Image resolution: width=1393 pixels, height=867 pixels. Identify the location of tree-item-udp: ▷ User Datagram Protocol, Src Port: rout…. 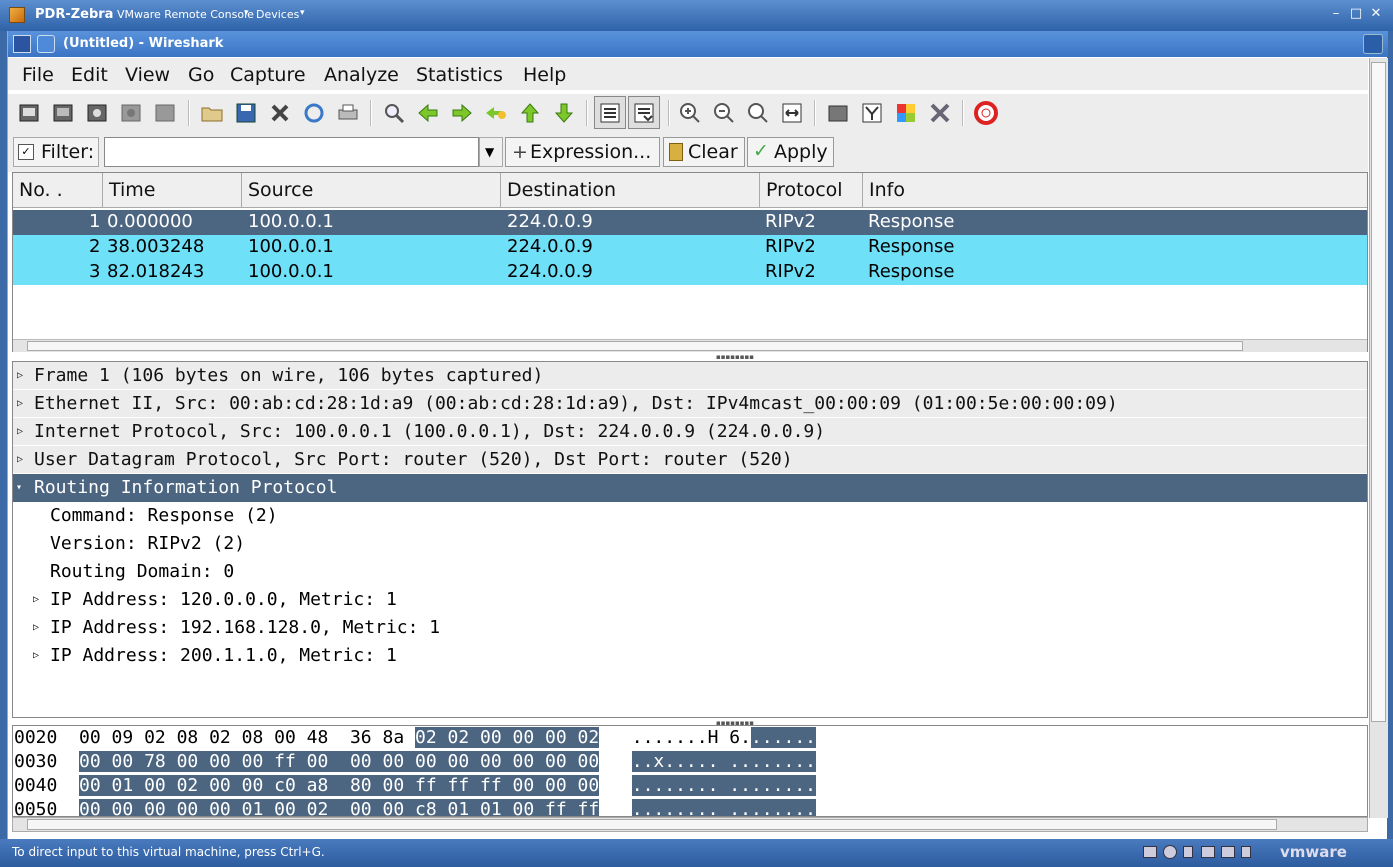
(690, 460).